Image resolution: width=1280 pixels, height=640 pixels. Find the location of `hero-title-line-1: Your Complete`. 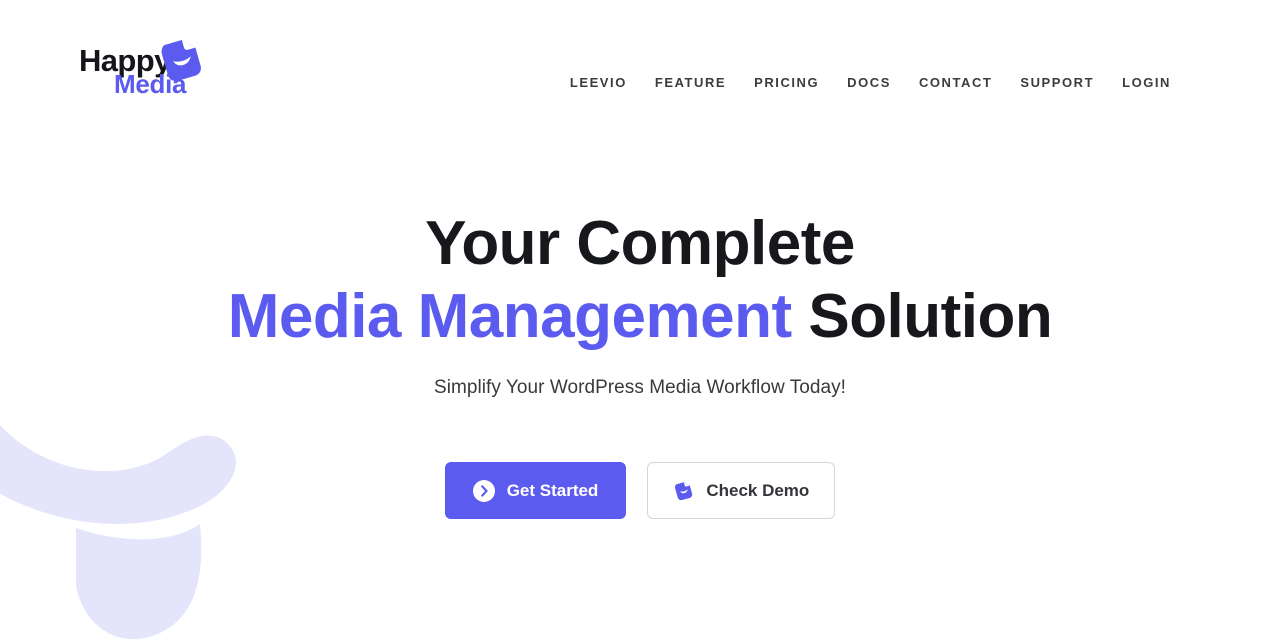

hero-title-line-1: Your Complete is located at coordinates (640, 243).